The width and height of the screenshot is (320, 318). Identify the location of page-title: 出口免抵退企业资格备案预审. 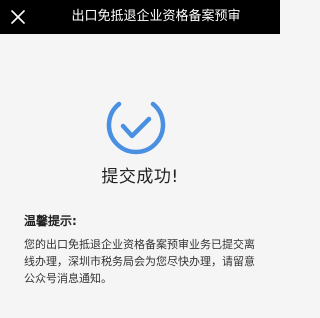
(156, 16).